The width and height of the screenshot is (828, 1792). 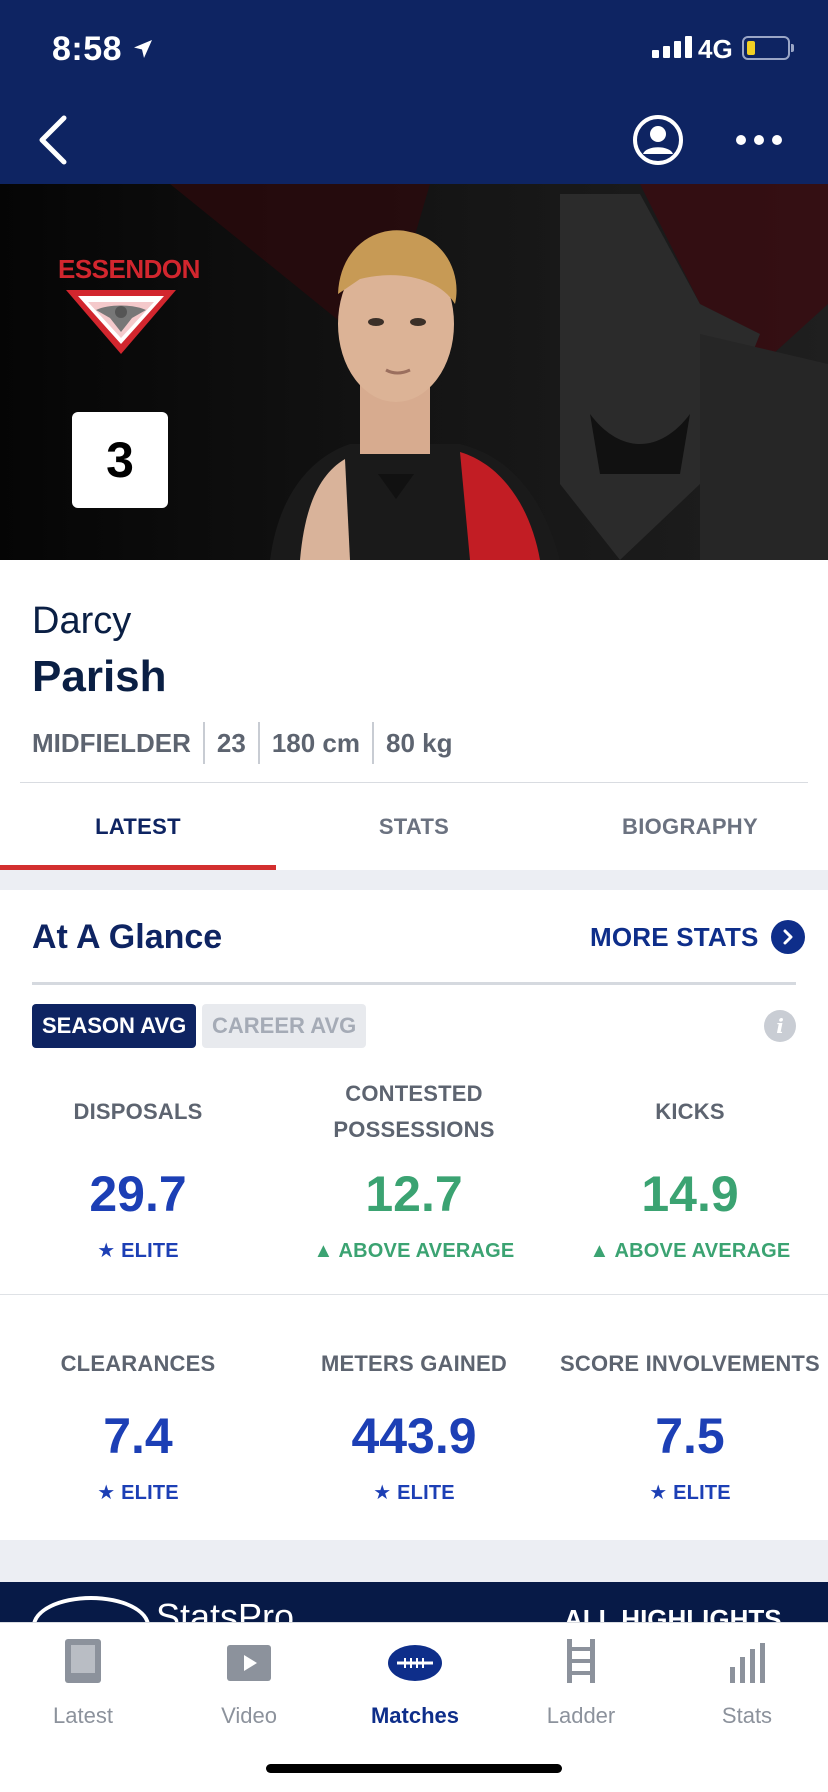 What do you see at coordinates (114, 1026) in the screenshot?
I see `season-avg-toggle: SEASON AVG` at bounding box center [114, 1026].